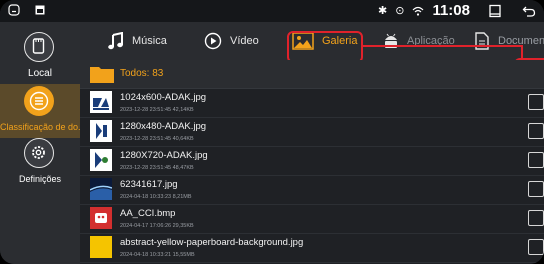 Image resolution: width=544 pixels, height=264 pixels. I want to click on file-meta: 2023-12-28 23:51:45 48,47KB, so click(157, 168).